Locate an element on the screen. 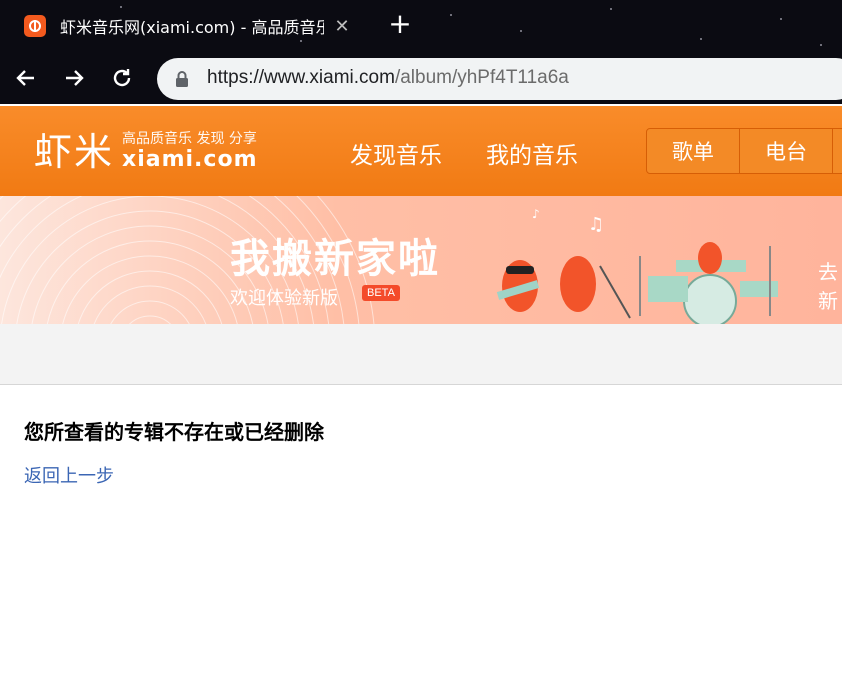 The image size is (842, 690). address-bar: https://www.xiami.com/album/yhPf4T11a6a is located at coordinates (499, 79).